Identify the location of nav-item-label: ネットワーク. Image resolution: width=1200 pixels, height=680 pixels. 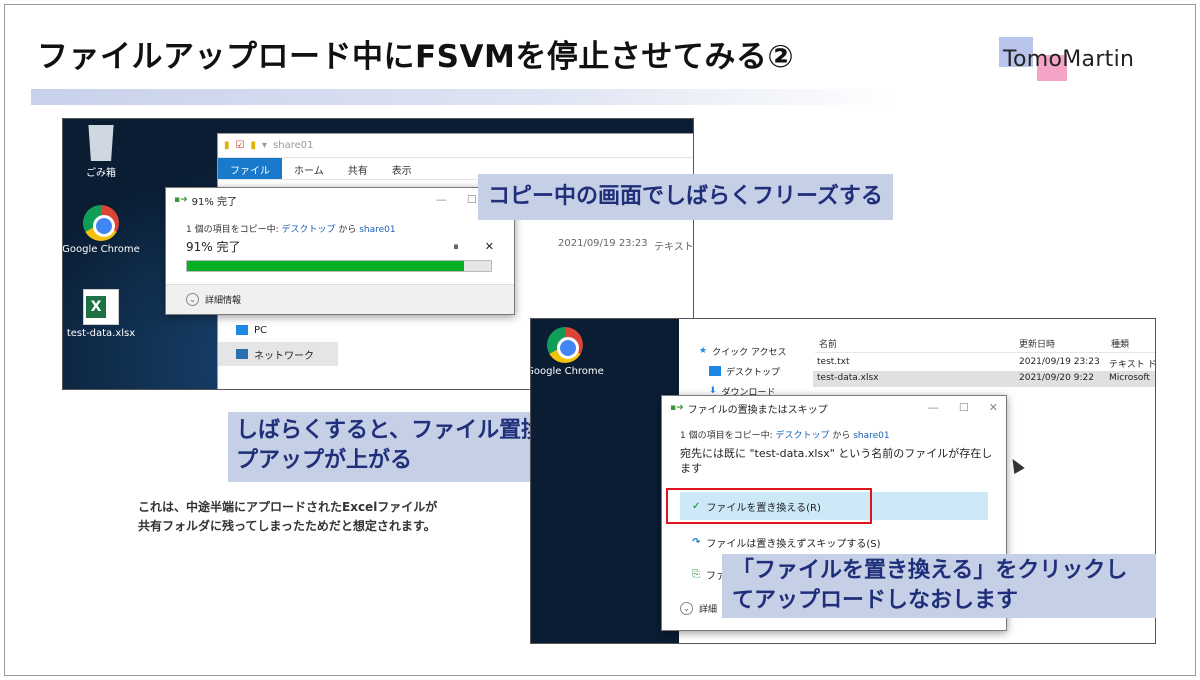
(284, 356).